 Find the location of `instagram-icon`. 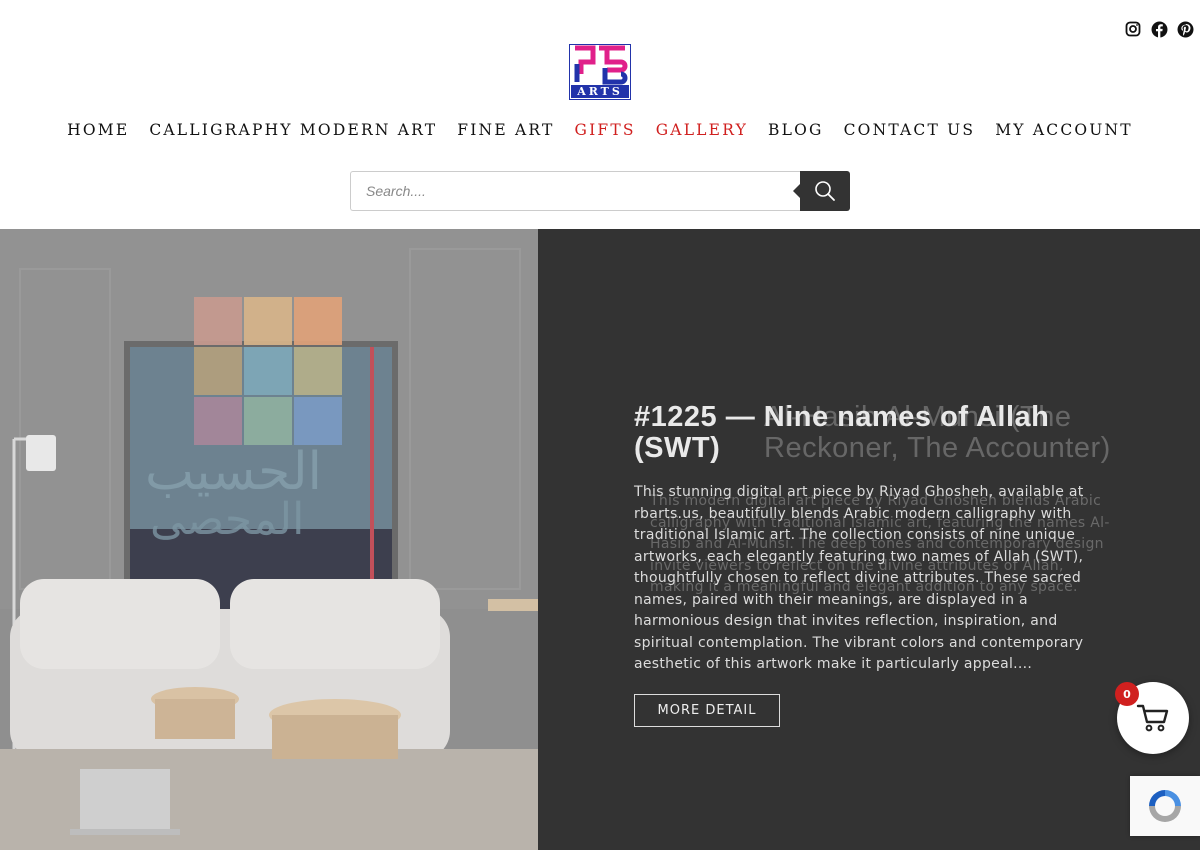

instagram-icon is located at coordinates (1133, 29).